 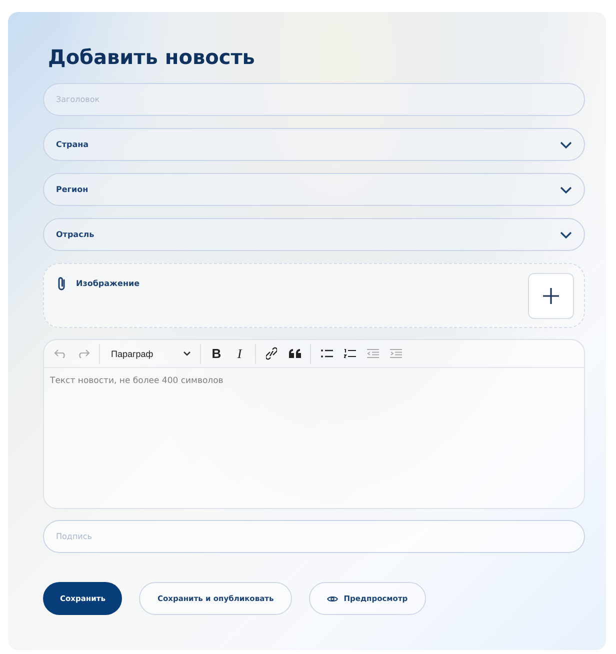 What do you see at coordinates (314, 189) in the screenshot?
I see `dropdown-field: Регион` at bounding box center [314, 189].